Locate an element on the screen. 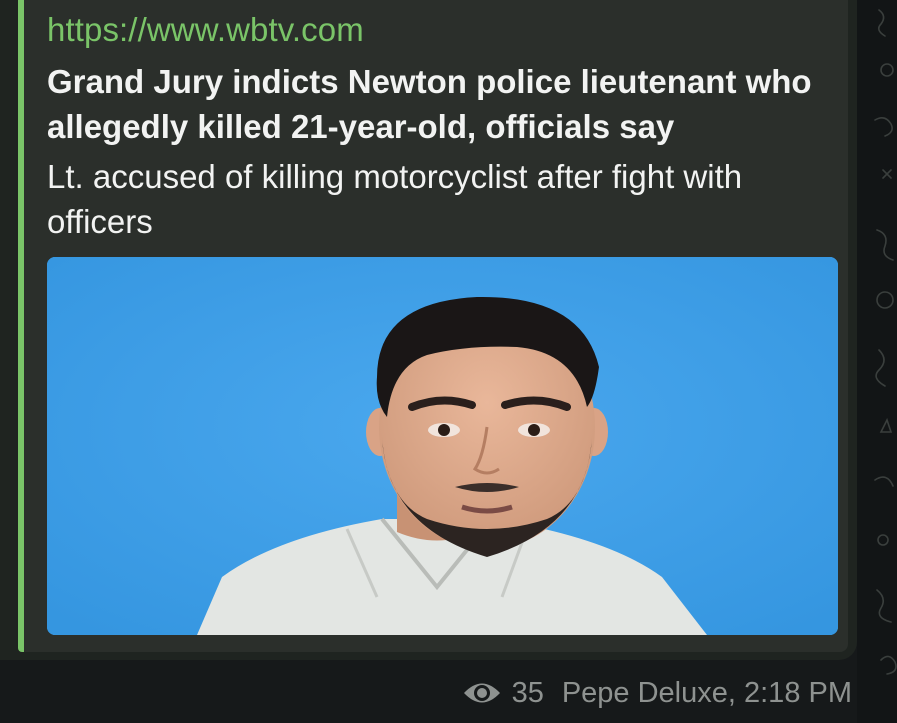 The height and width of the screenshot is (723, 897). link-preview-site-url: https://www.wbtv.com is located at coordinates (205, 30).